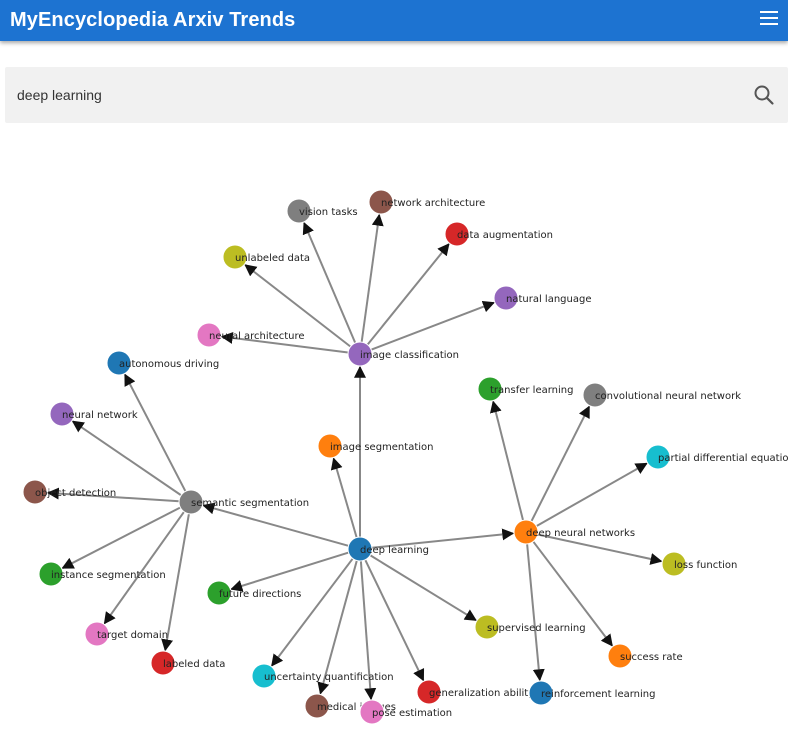 This screenshot has width=788, height=735. I want to click on edge-image-classification-to-vision-tasks, so click(329, 282).